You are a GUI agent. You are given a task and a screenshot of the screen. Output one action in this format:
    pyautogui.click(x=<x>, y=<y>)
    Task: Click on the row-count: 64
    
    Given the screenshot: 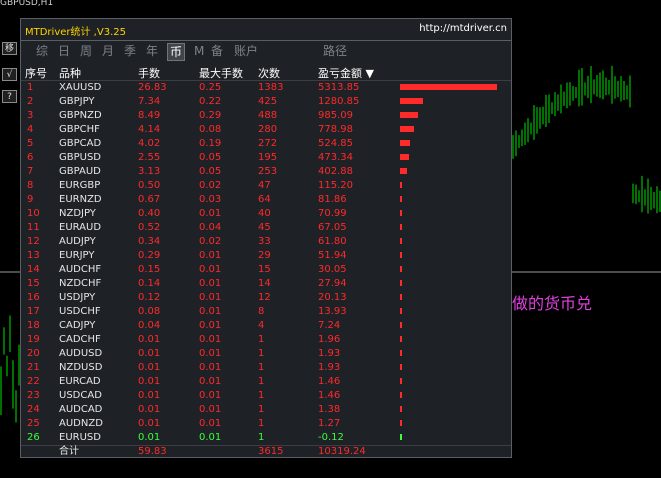 What is the action you would take?
    pyautogui.click(x=264, y=199)
    